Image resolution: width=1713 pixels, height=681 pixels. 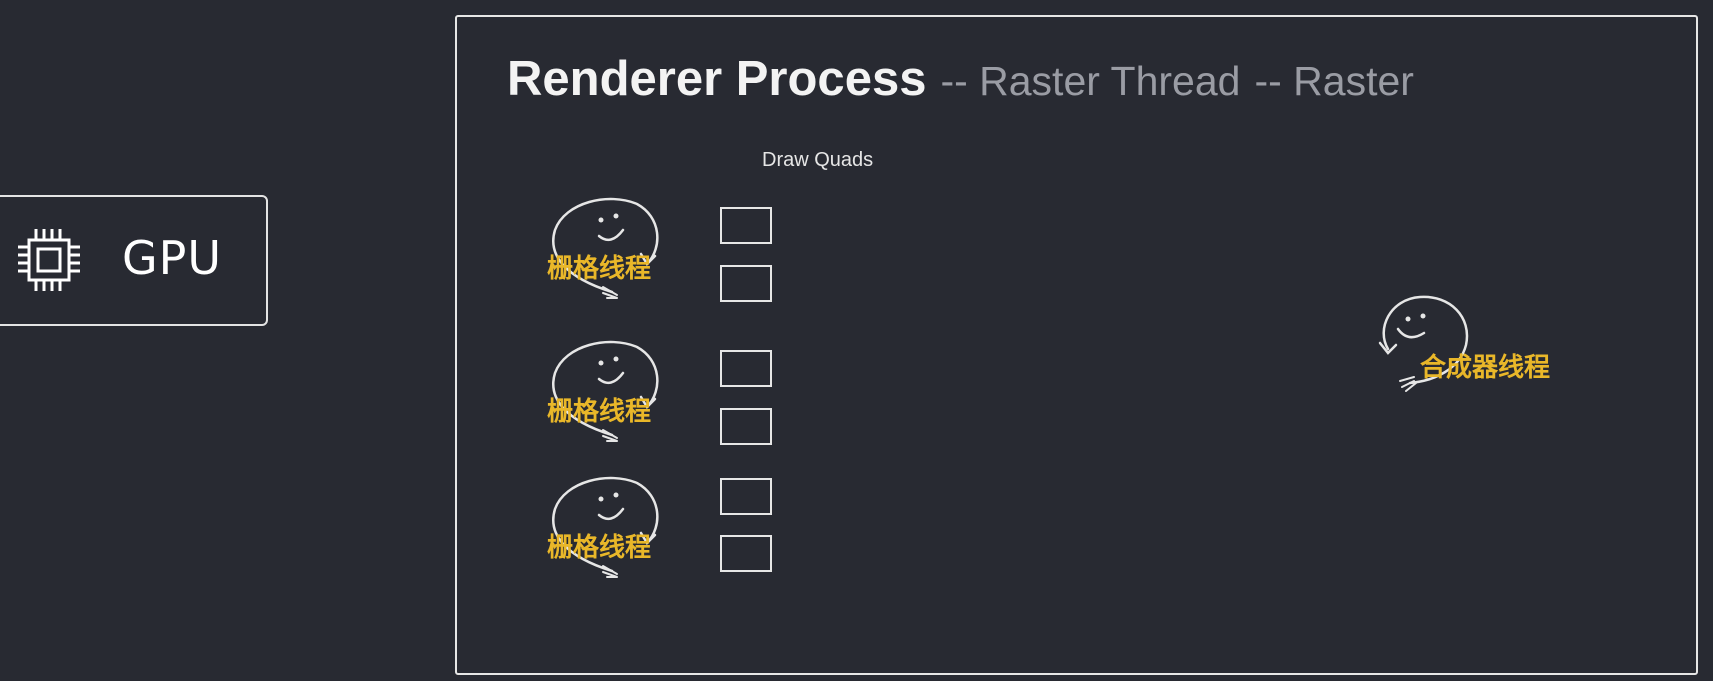 I want to click on compositor-thread-label: 合成器线程, so click(x=1485, y=368).